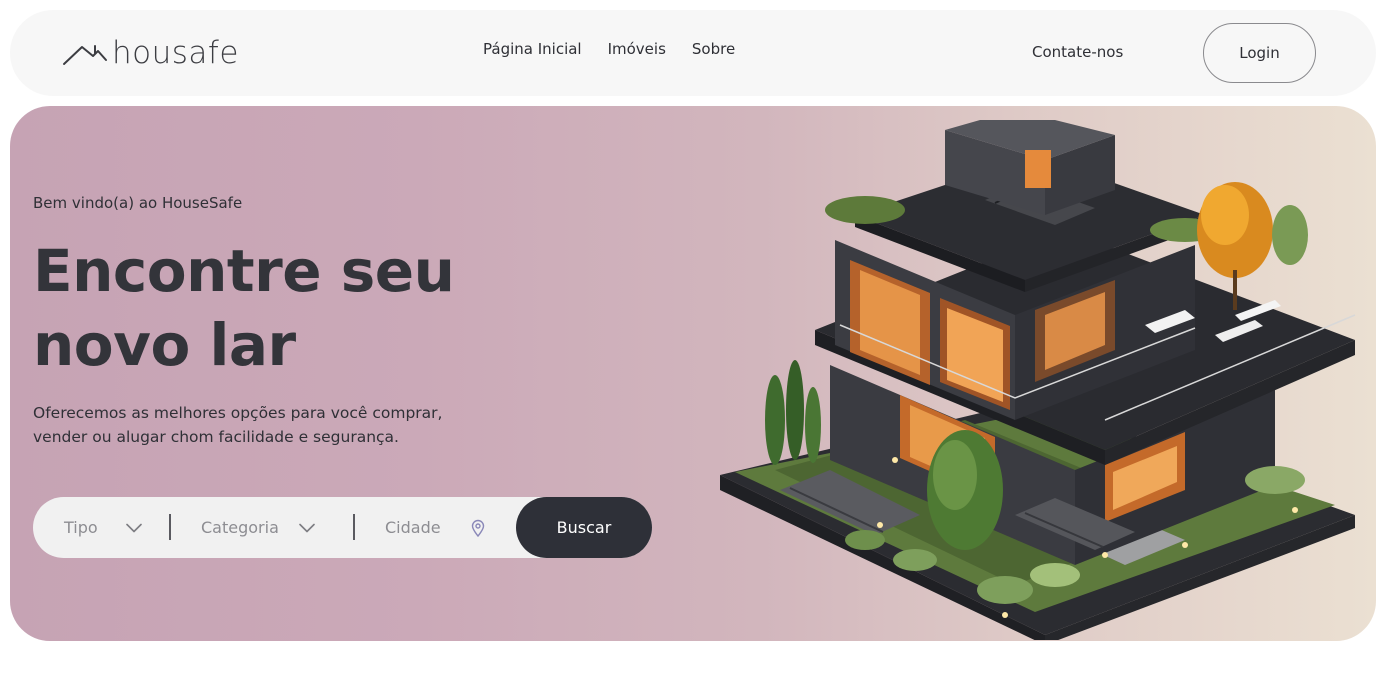  I want to click on logo: housafe, so click(150, 53).